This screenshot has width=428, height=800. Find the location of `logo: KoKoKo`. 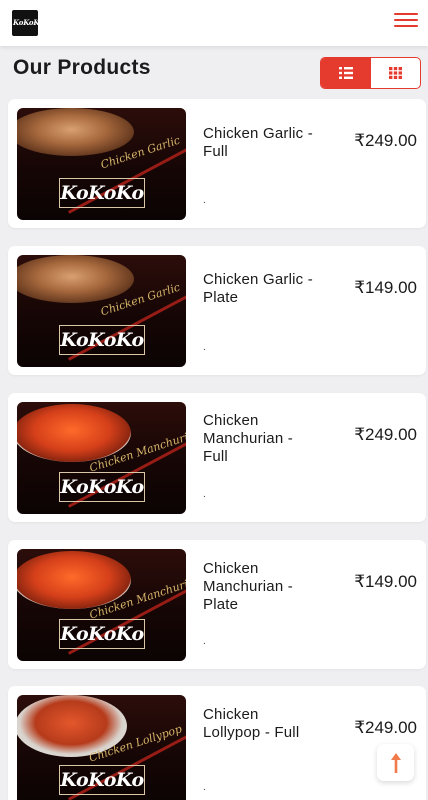

logo: KoKoKo is located at coordinates (25, 23).